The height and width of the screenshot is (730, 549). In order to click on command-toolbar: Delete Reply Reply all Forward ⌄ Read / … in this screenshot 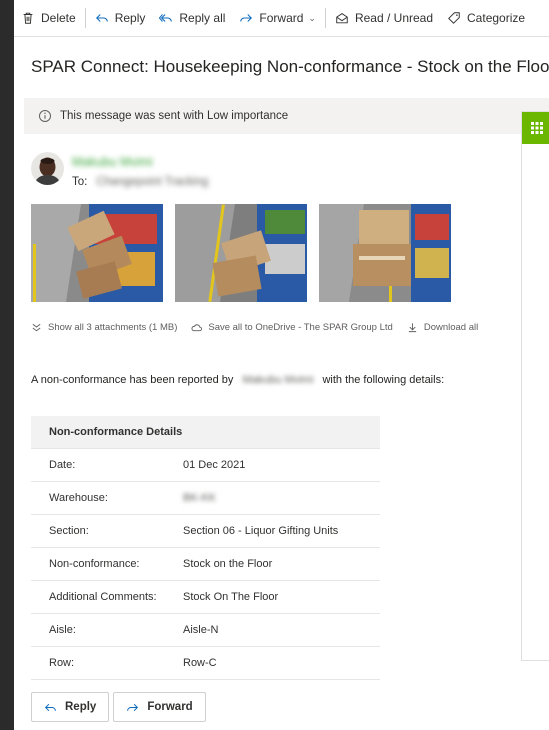, I will do `click(281, 18)`.